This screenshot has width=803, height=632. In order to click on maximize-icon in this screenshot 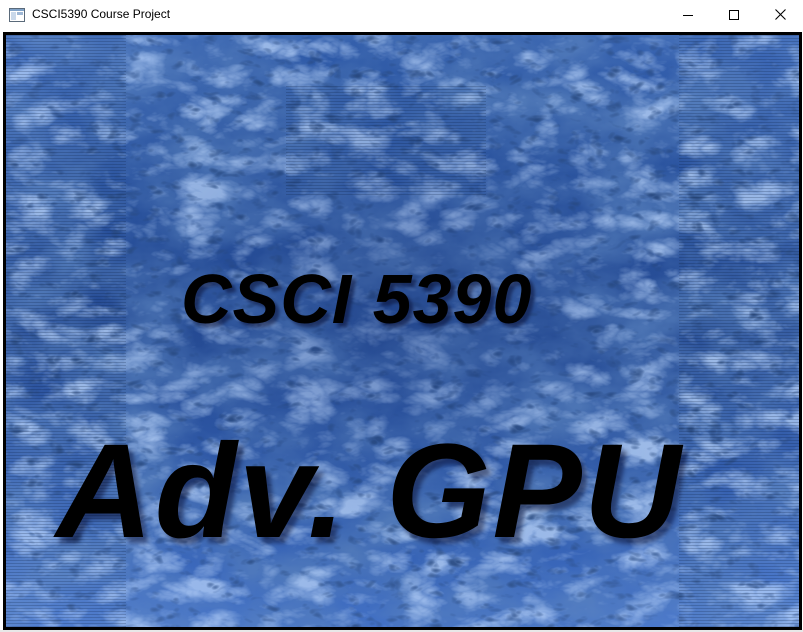, I will do `click(734, 16)`.